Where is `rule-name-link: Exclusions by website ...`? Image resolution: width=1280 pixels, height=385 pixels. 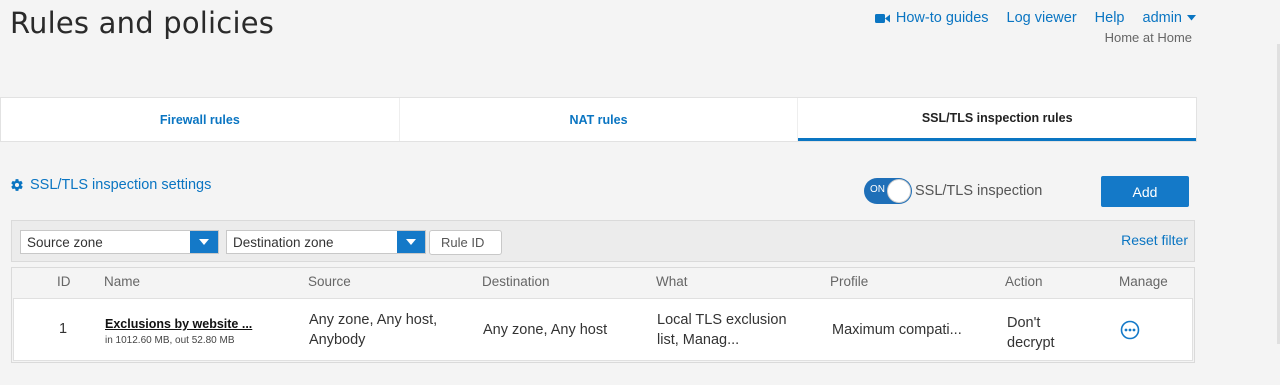 rule-name-link: Exclusions by website ... is located at coordinates (178, 324).